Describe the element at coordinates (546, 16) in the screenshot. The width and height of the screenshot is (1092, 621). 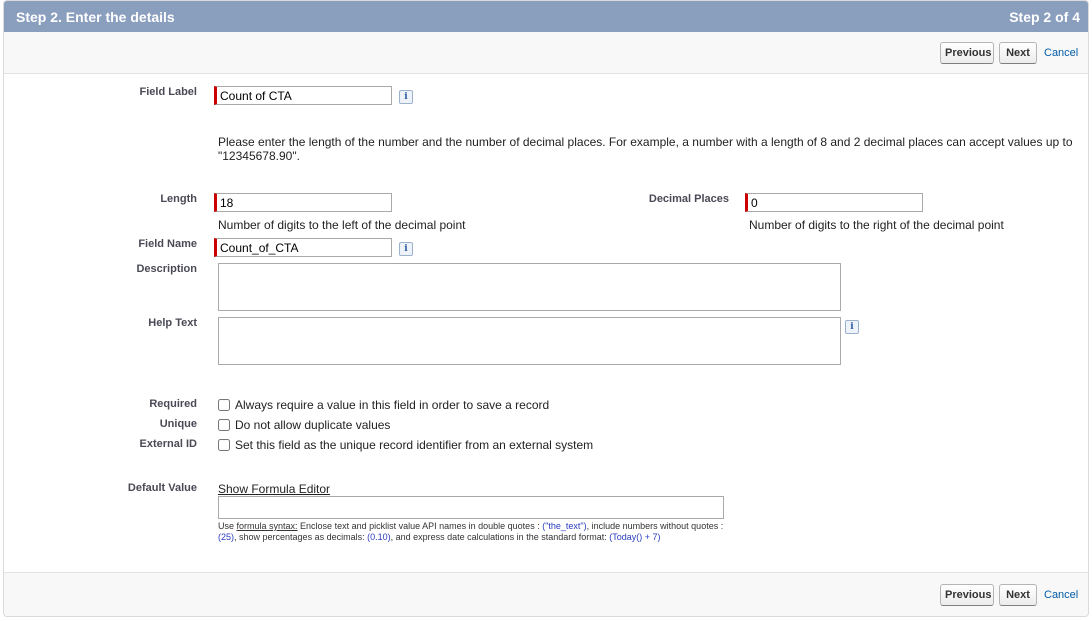
I see `step-header: Step 2. Enter the details Step 2 of 4` at that location.